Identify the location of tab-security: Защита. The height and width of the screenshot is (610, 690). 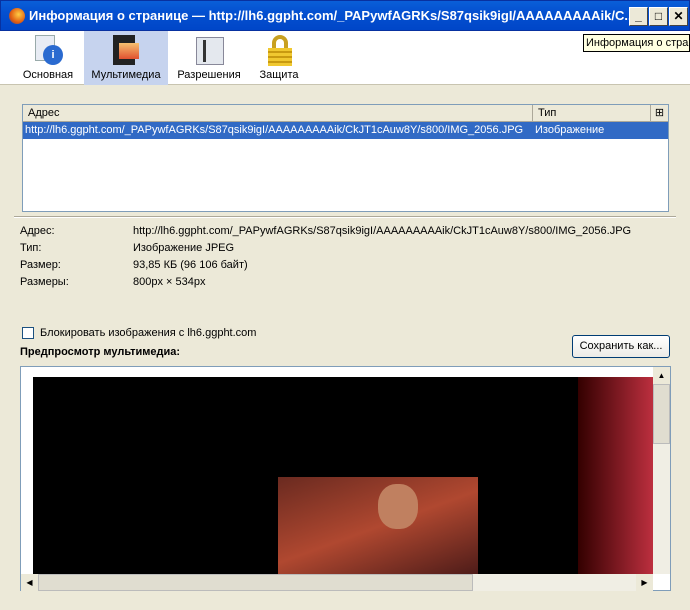
(279, 58).